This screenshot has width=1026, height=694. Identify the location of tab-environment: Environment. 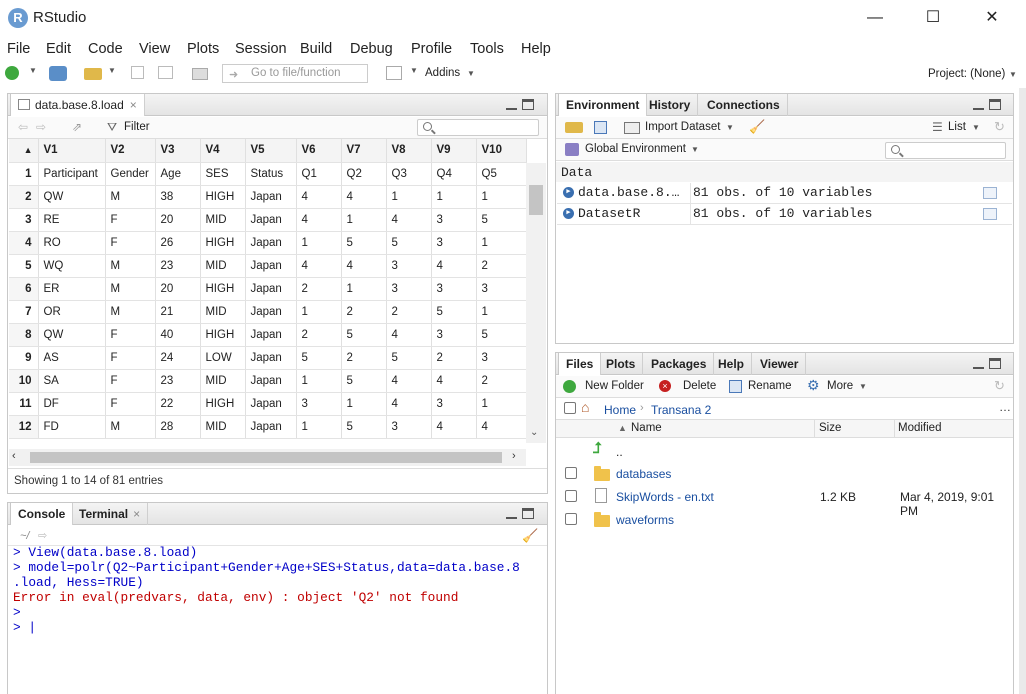
(603, 105).